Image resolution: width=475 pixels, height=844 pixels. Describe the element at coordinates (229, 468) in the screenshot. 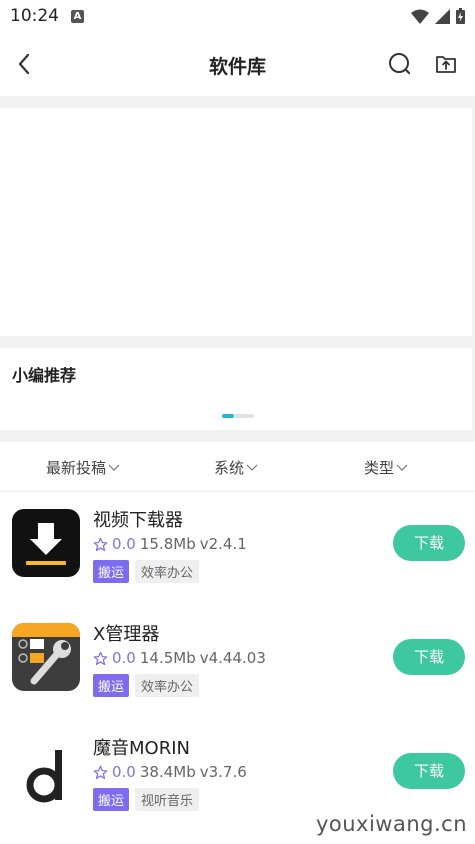

I see `filter-label: 系统` at that location.